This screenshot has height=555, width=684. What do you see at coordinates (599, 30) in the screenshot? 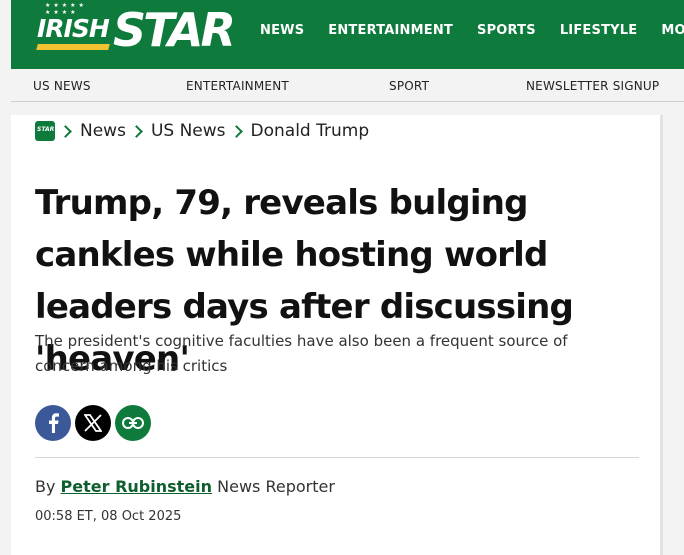
I see `top-nav-lifestyle: LIFESTYLE` at bounding box center [599, 30].